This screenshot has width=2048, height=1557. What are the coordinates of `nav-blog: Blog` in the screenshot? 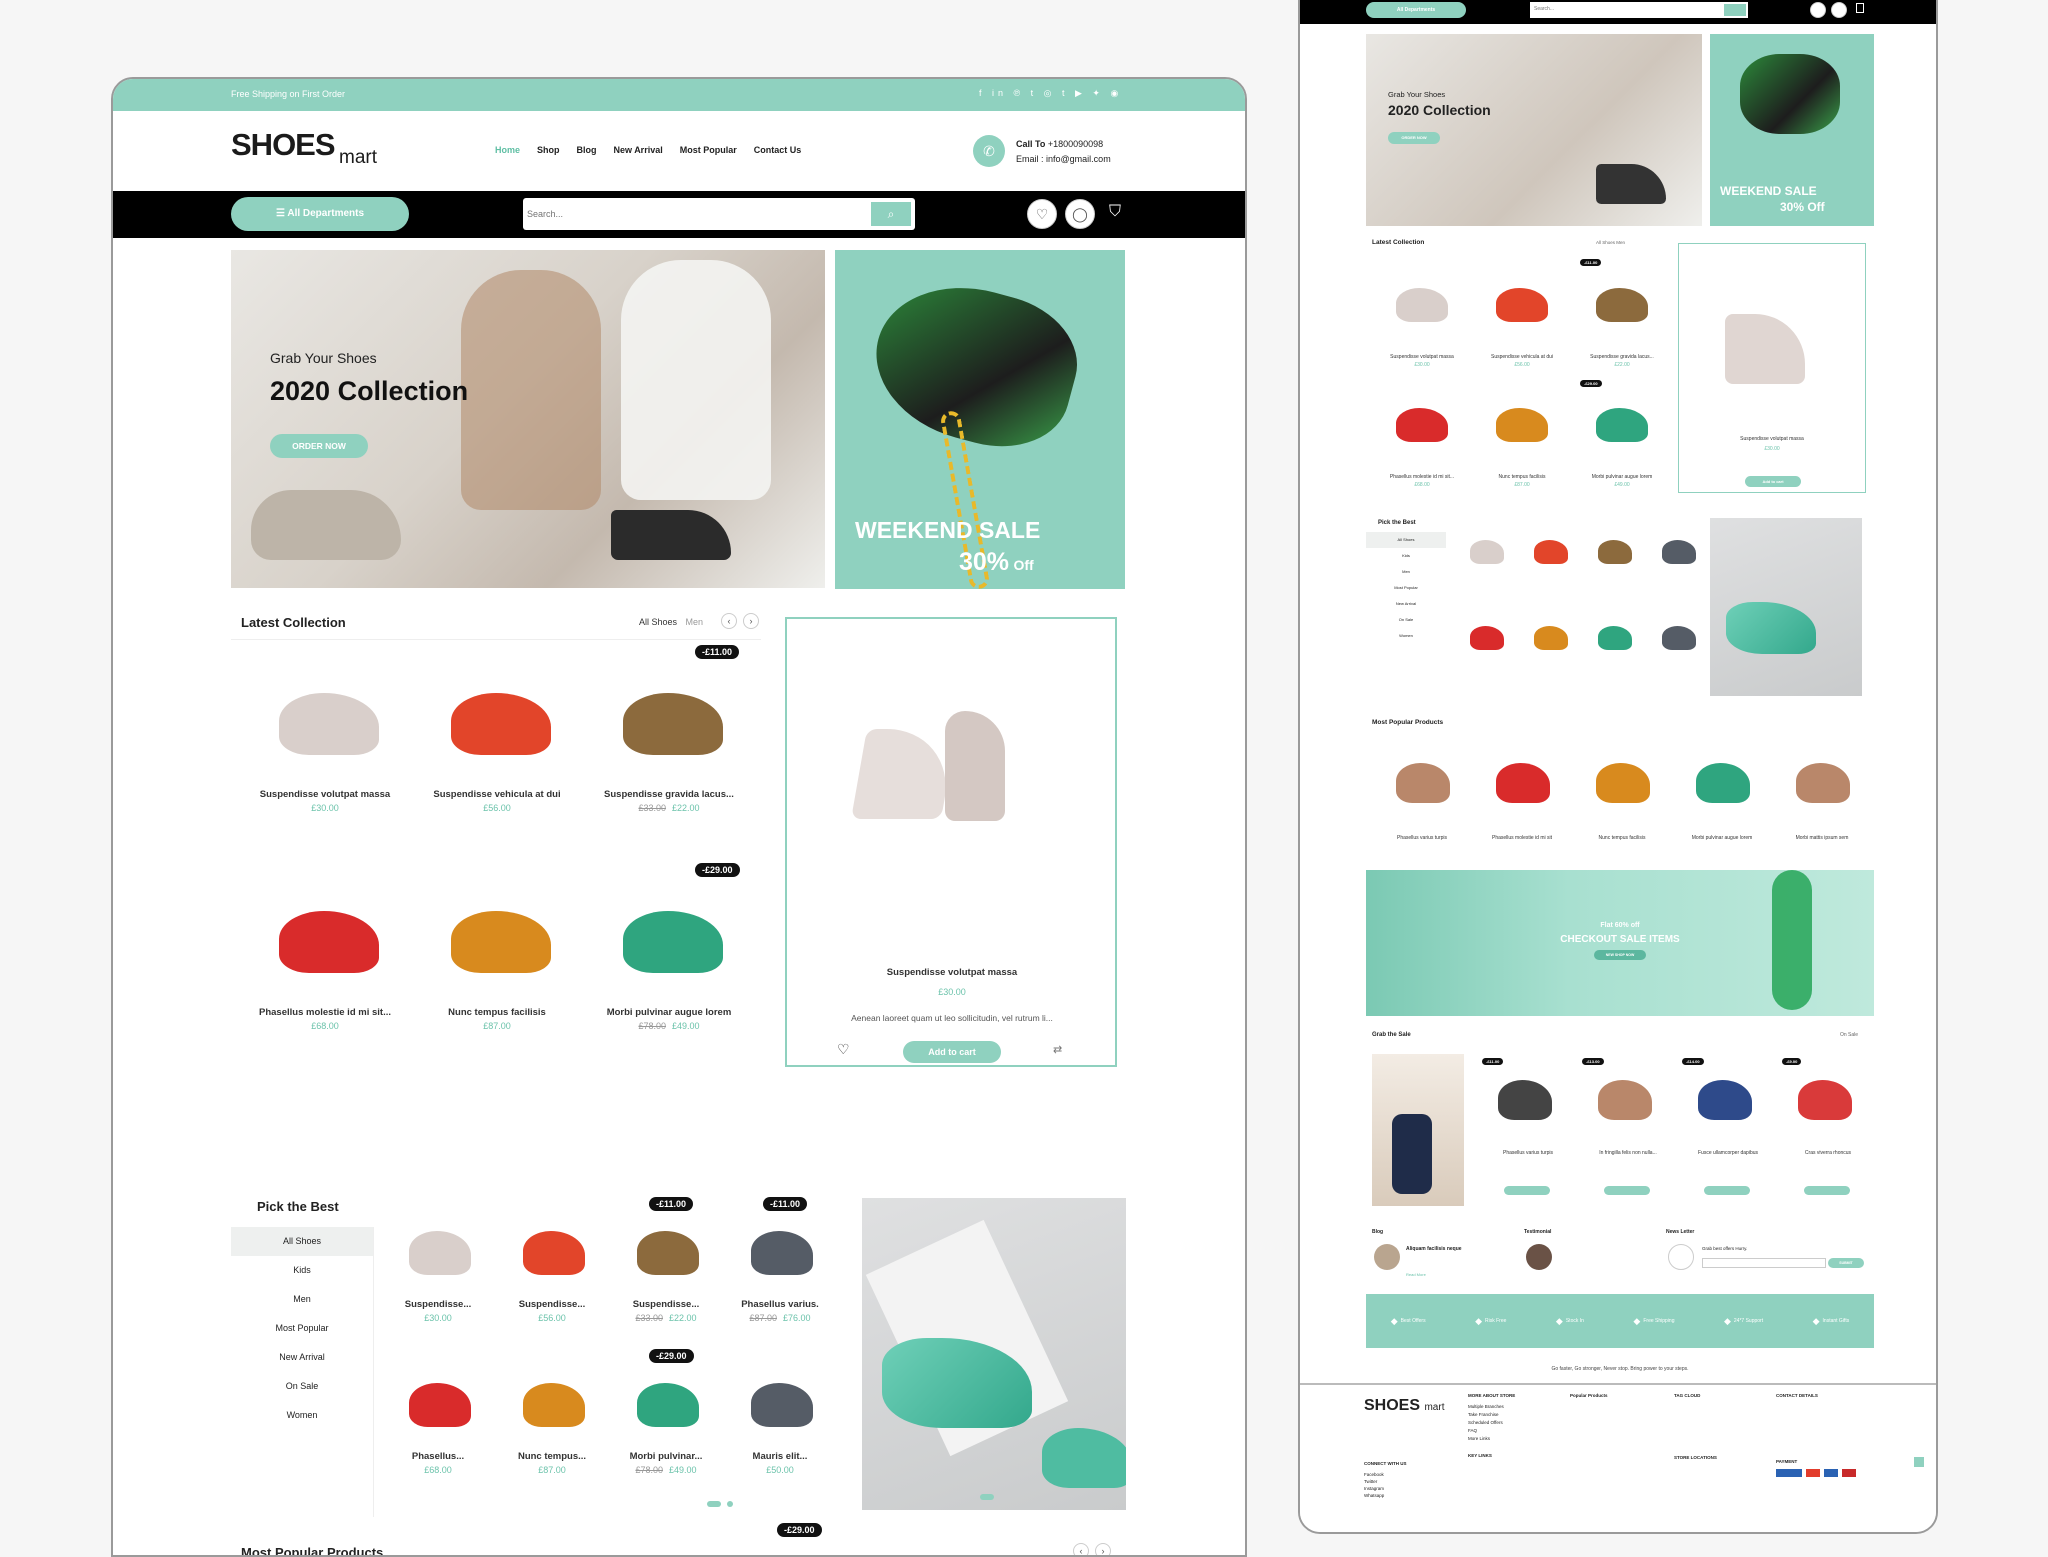 It's located at (587, 150).